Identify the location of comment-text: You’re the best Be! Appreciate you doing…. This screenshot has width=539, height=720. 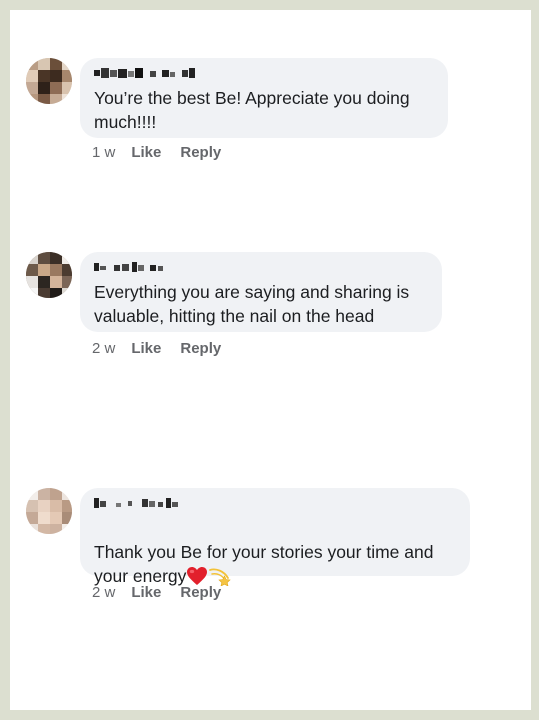
(252, 110).